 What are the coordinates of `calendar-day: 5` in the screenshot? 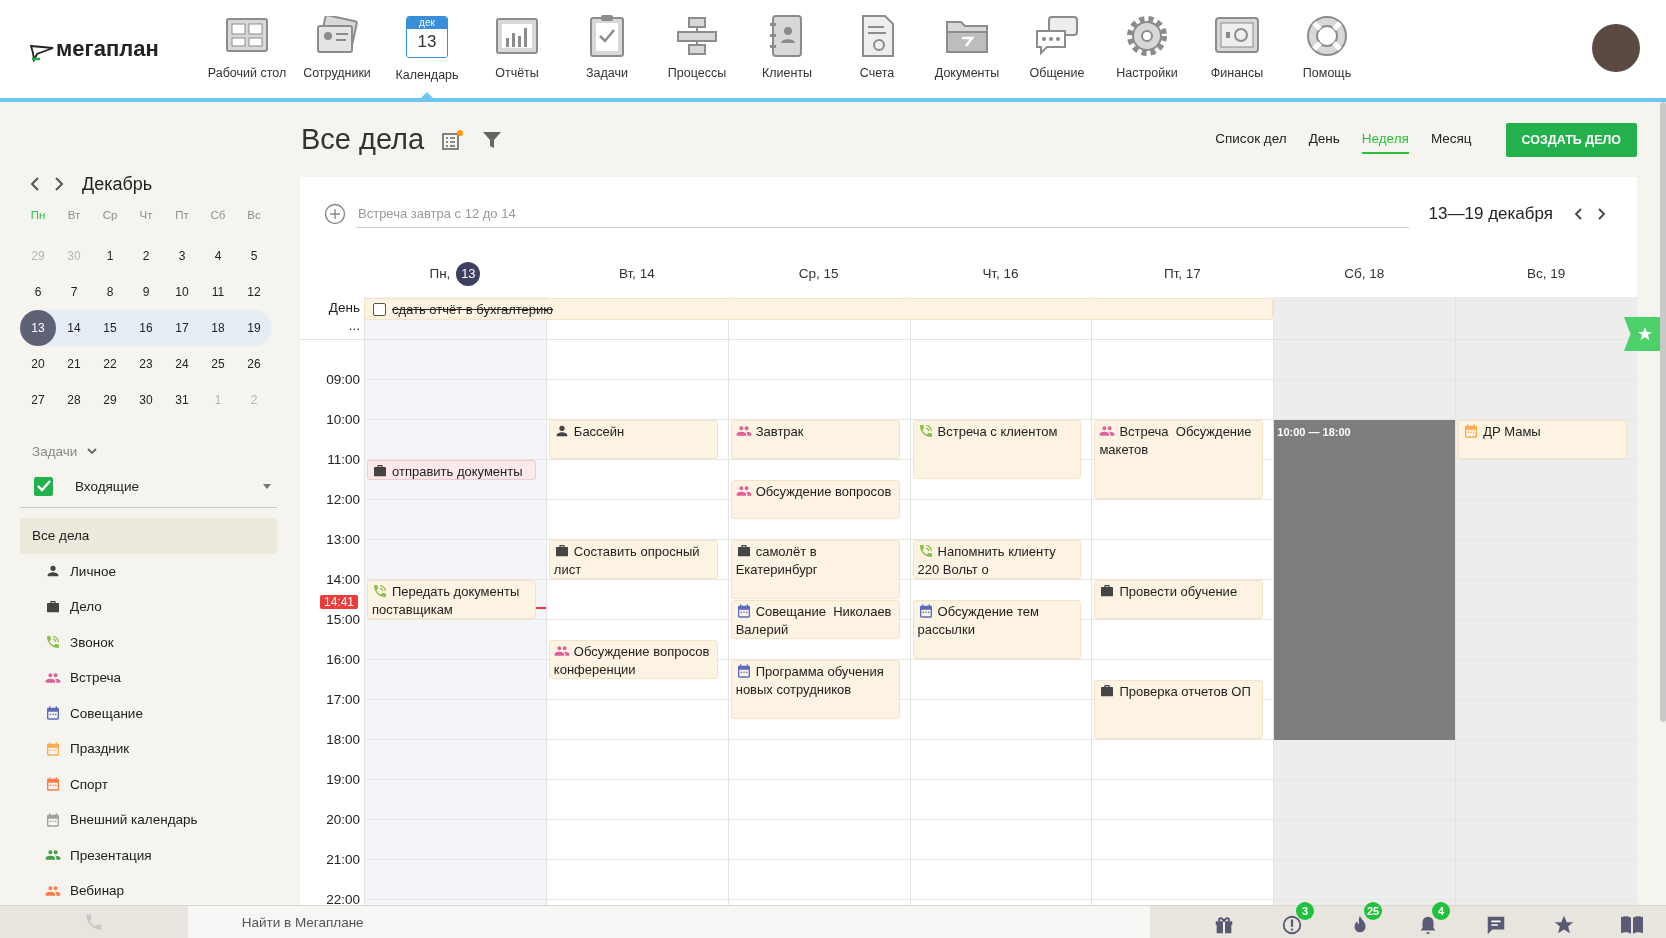 It's located at (254, 256).